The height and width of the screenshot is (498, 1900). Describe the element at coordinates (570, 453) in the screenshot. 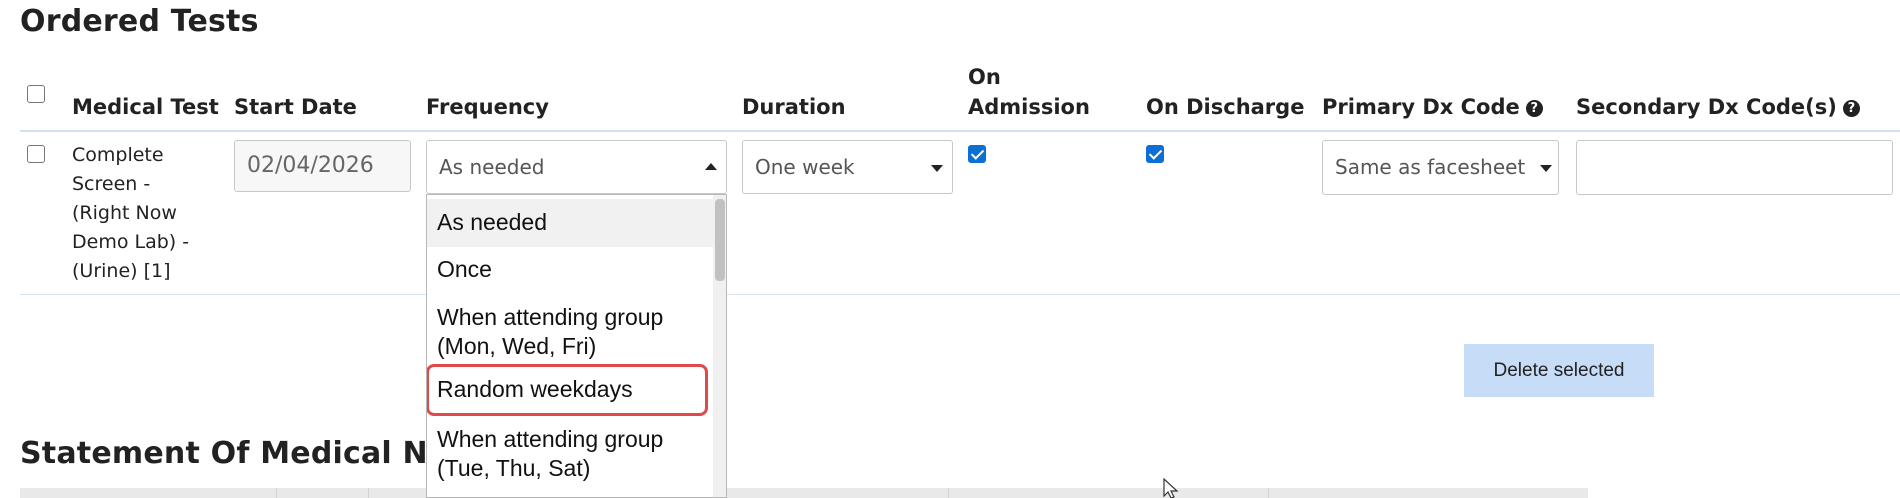

I see `frequency-option: When attending group (Tue, Thu, Sat)` at that location.